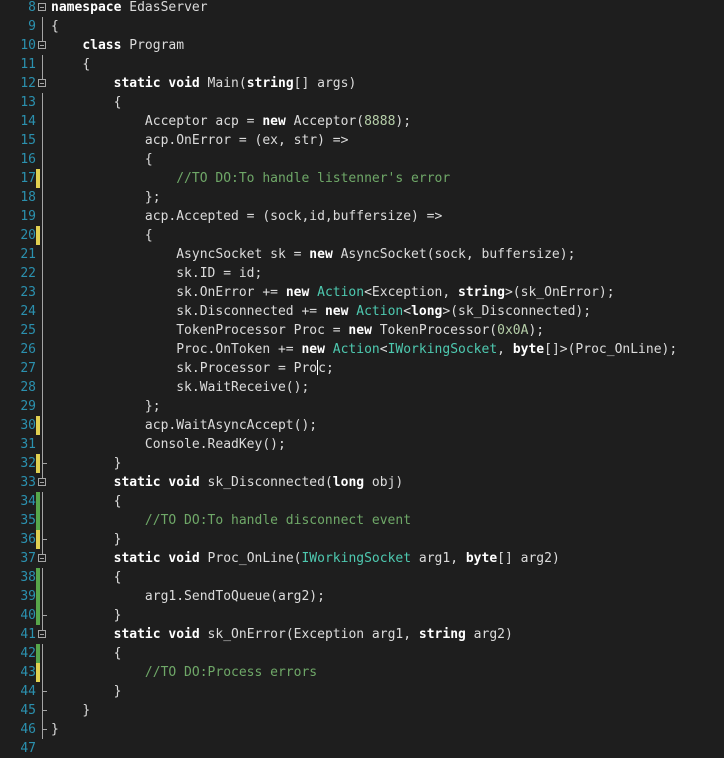 This screenshot has width=724, height=758. Describe the element at coordinates (356, 558) in the screenshot. I see `code-type: IWorkingSocket` at that location.